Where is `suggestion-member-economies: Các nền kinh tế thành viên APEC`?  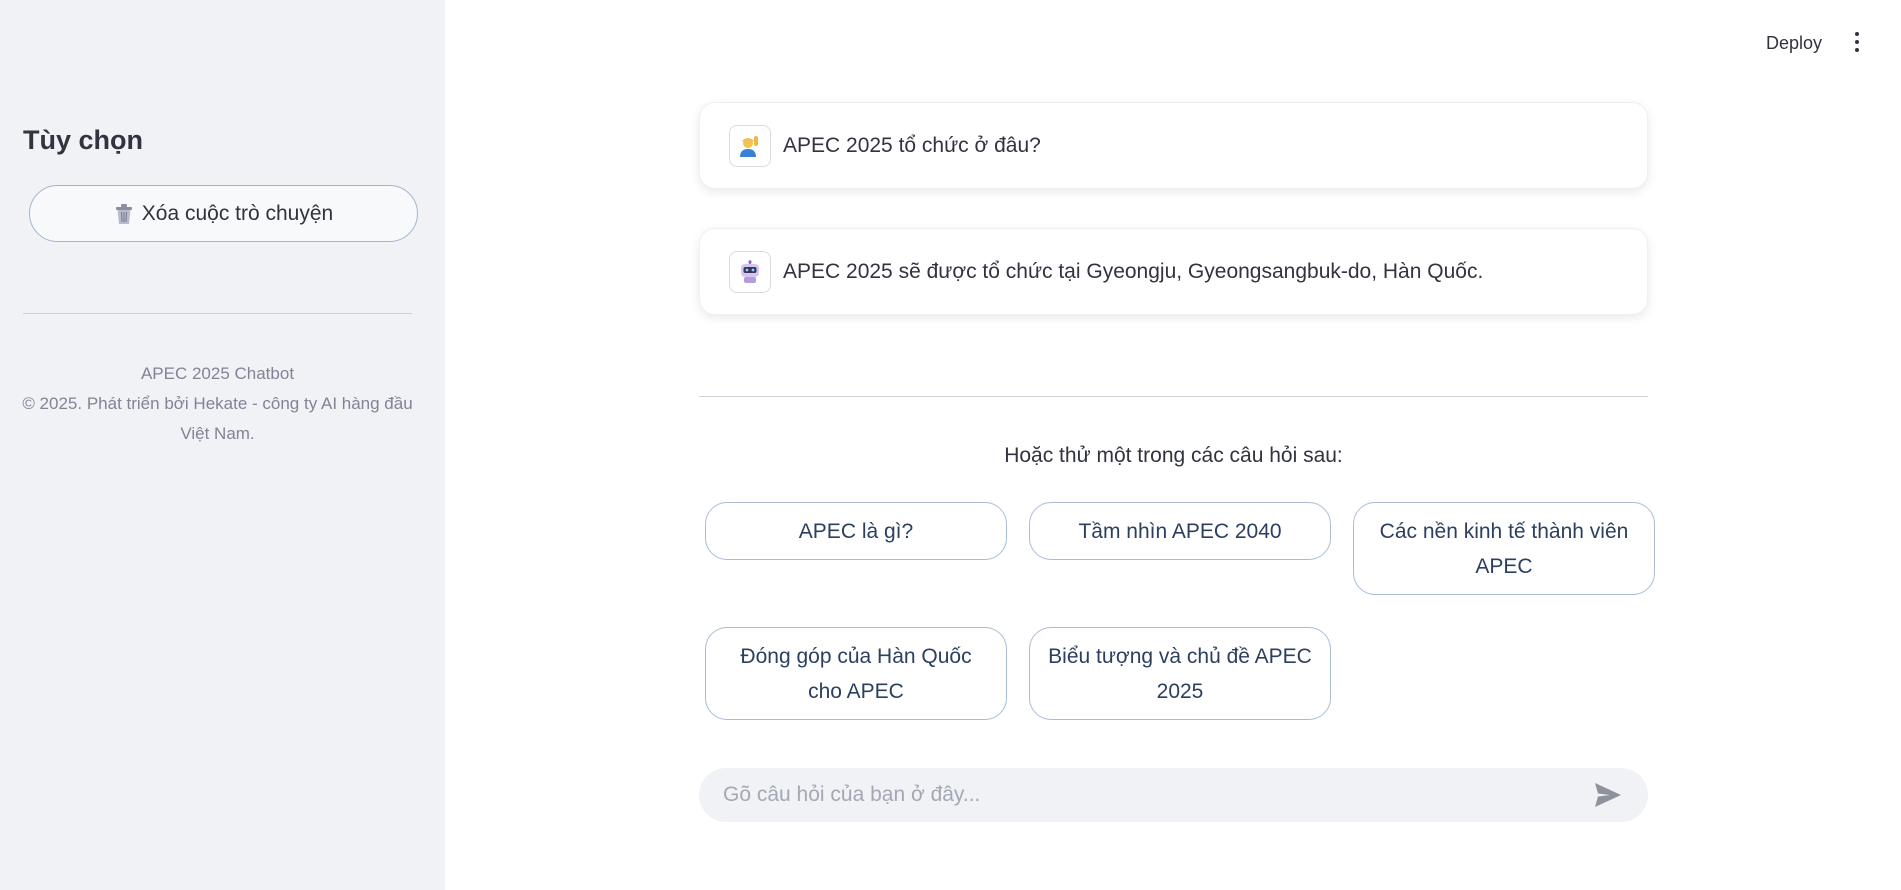
suggestion-member-economies: Các nền kinh tế thành viên APEC is located at coordinates (1504, 548).